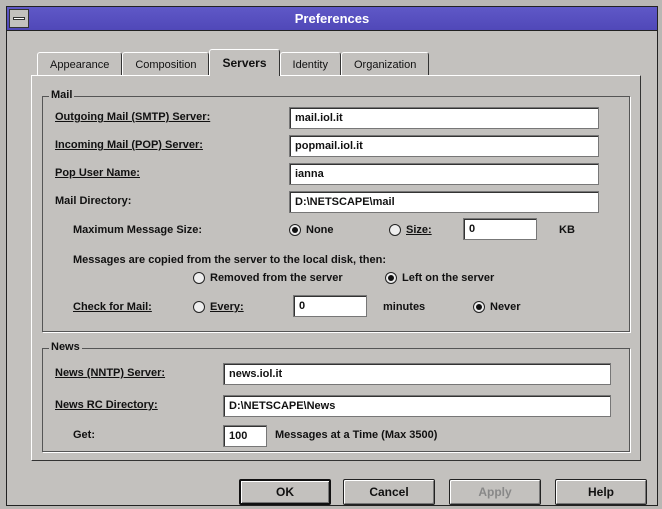 The image size is (662, 509). I want to click on help-button: Help, so click(601, 492).